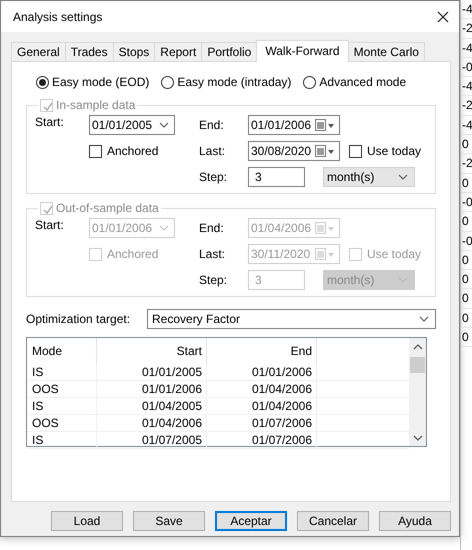 The image size is (472, 550). I want to click on scroll-thumb, so click(417, 365).